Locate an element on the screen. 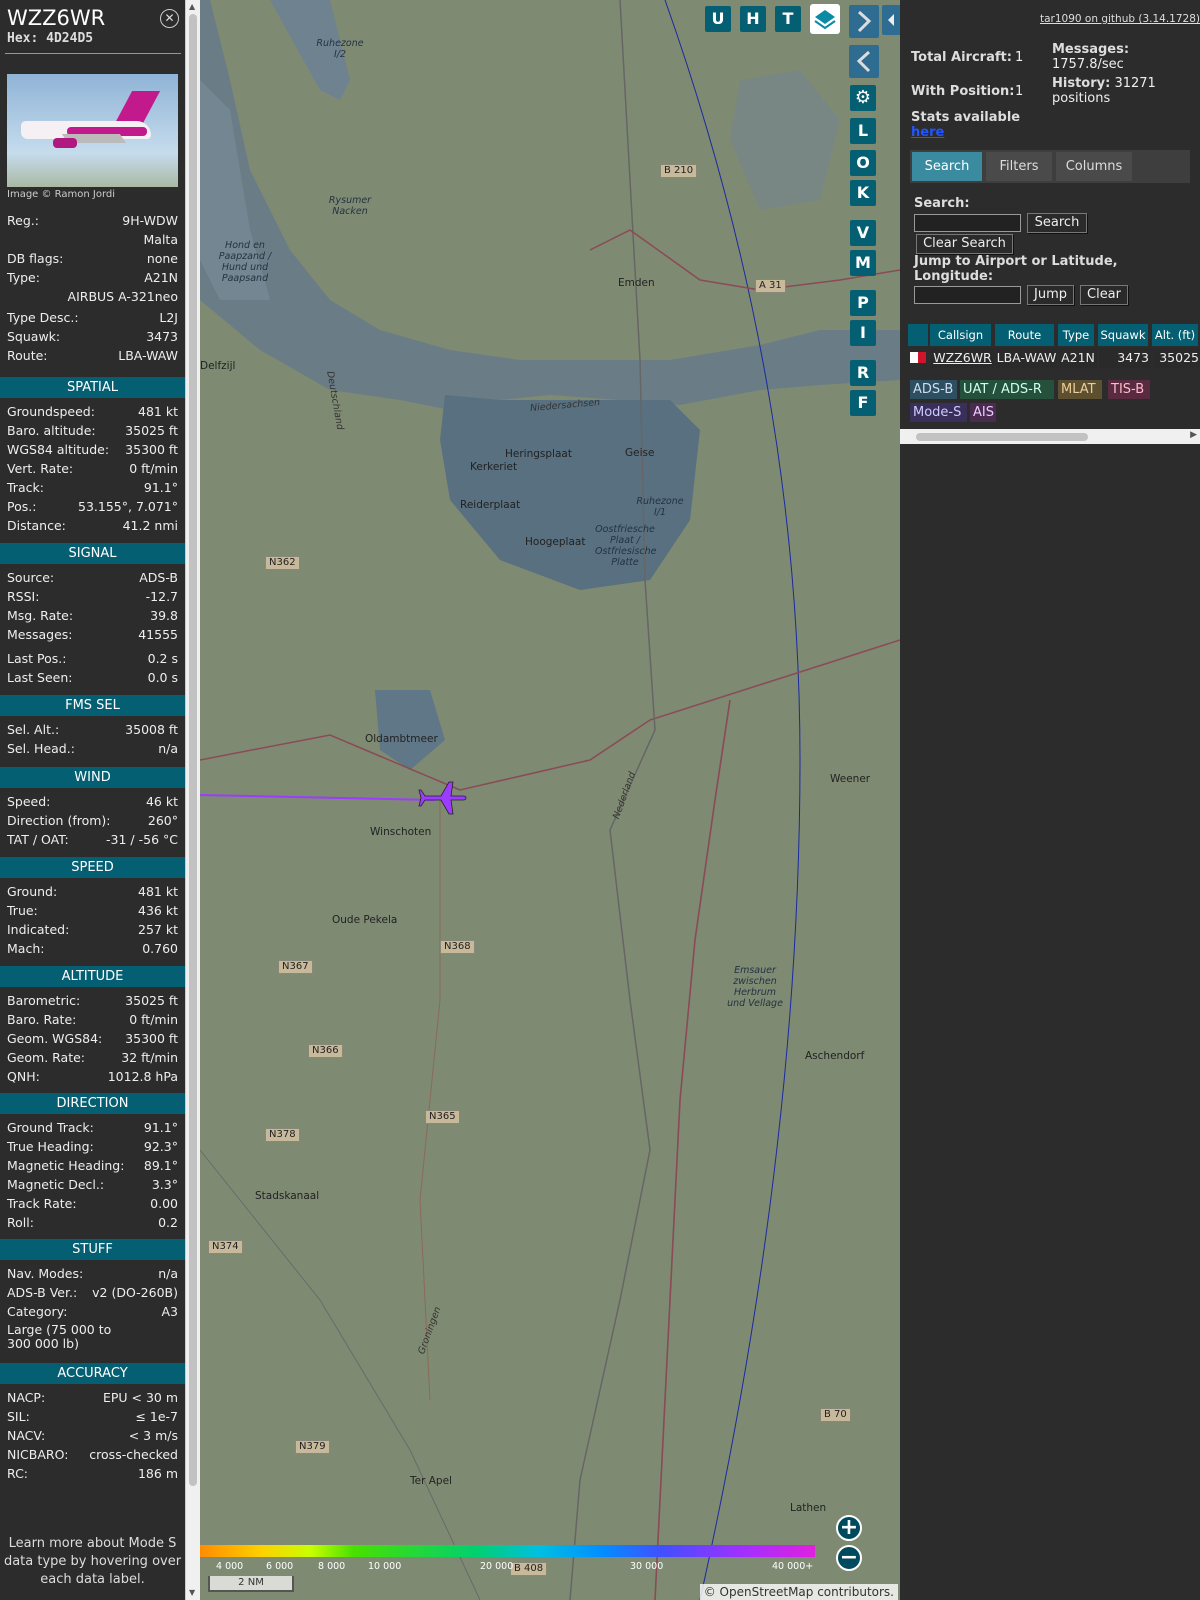  info-row-label: Reg.: is located at coordinates (23, 221).